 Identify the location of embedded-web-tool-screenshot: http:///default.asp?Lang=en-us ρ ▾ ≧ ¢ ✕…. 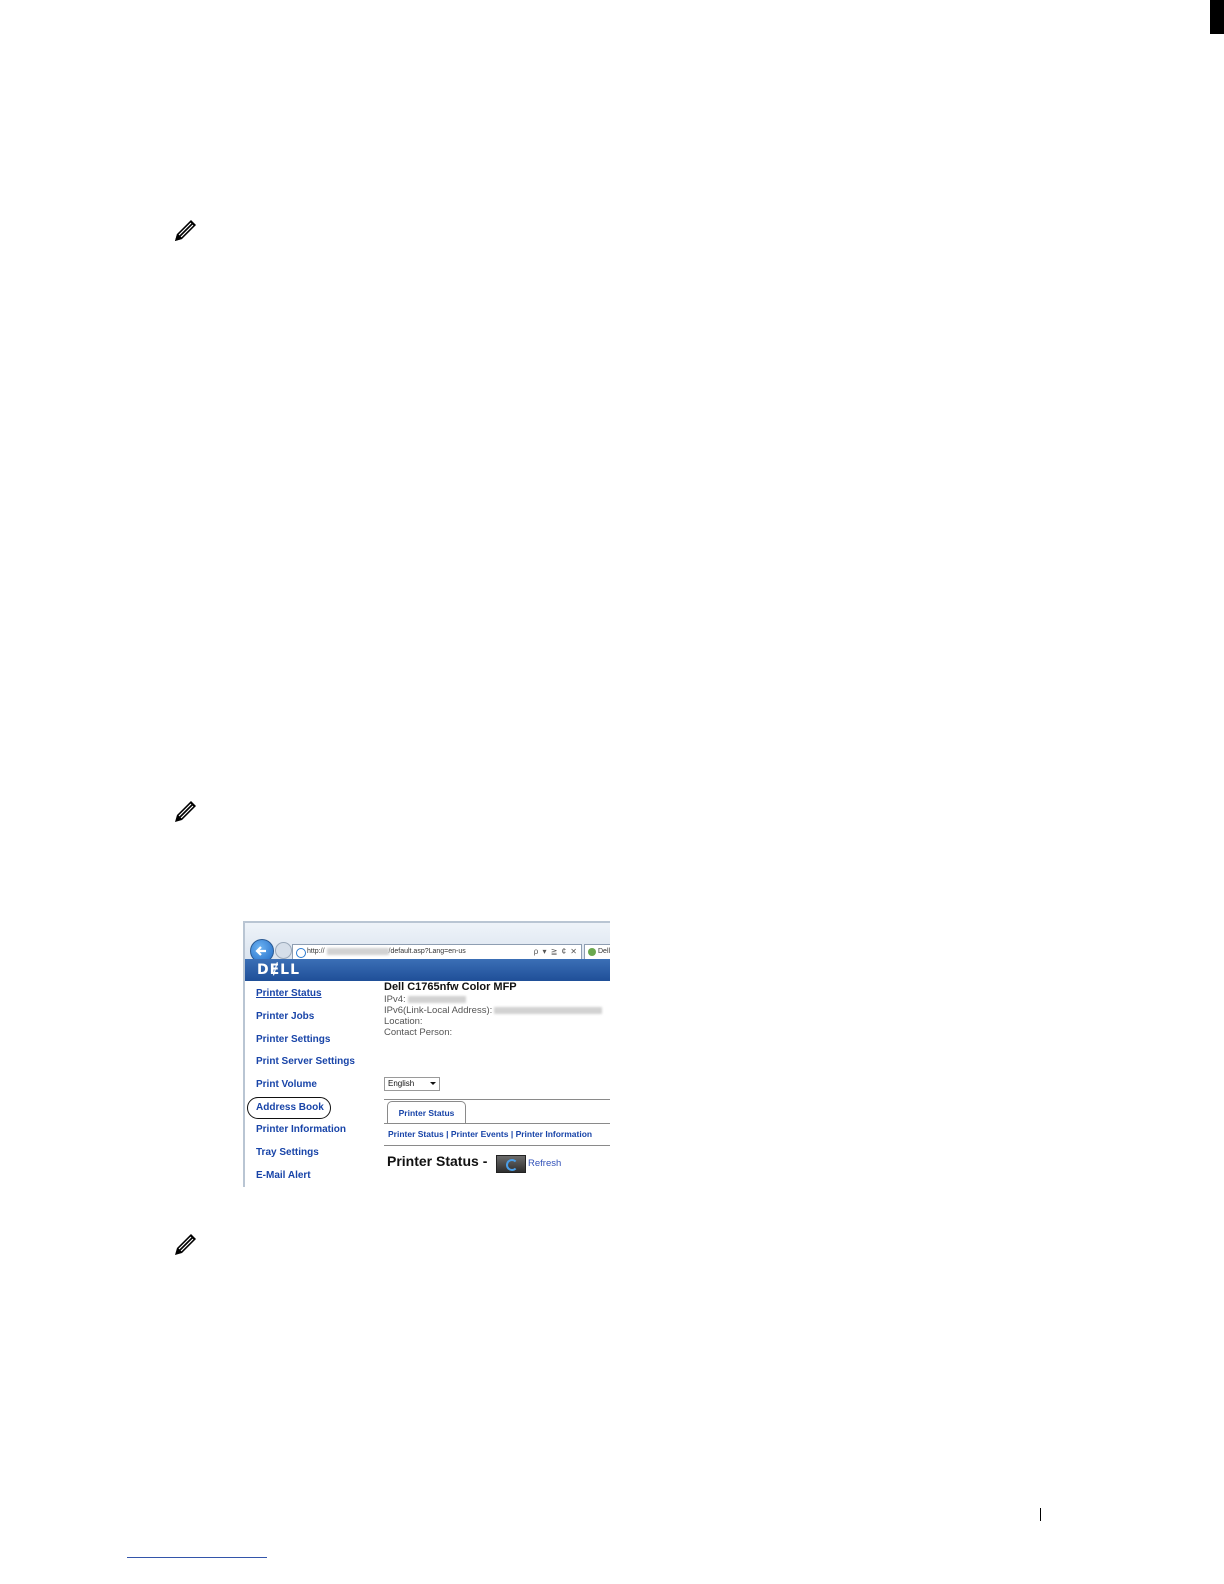
(426, 1054).